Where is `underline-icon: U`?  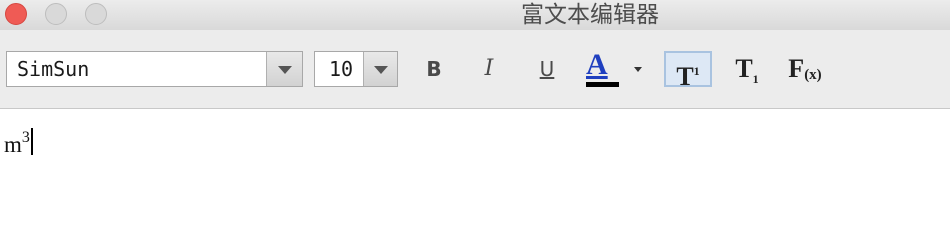 underline-icon: U is located at coordinates (547, 69).